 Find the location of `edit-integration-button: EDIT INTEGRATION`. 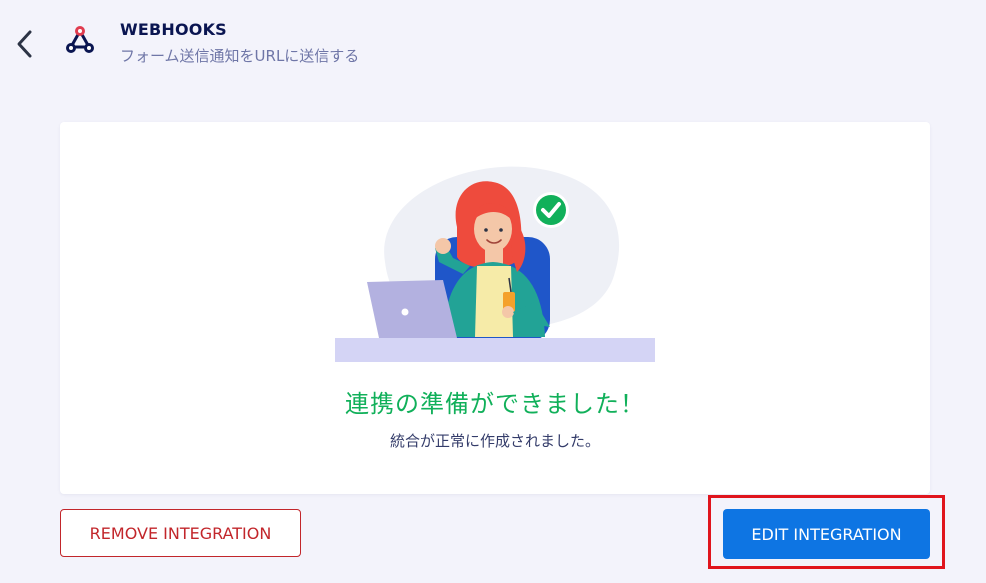

edit-integration-button: EDIT INTEGRATION is located at coordinates (826, 534).